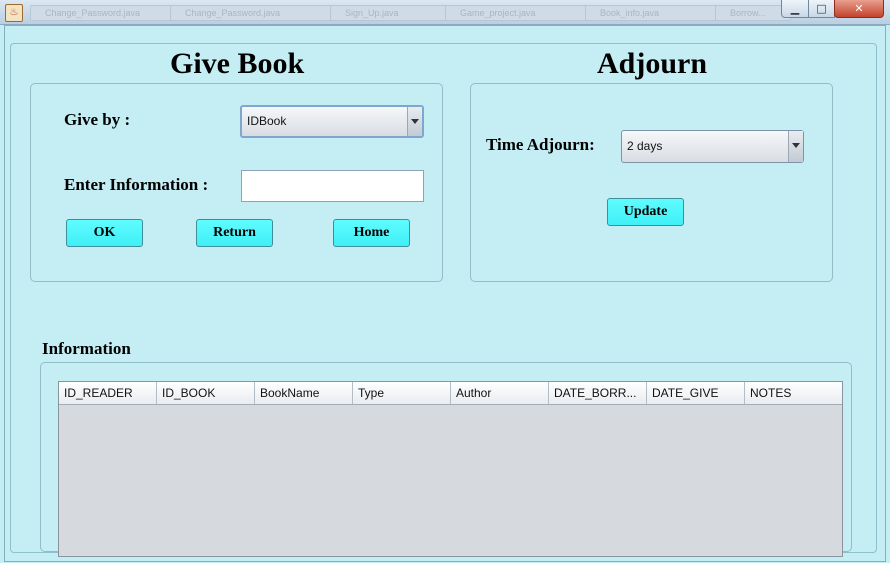 This screenshot has width=890, height=563. I want to click on column-header-id-reader: ID_READER, so click(108, 393).